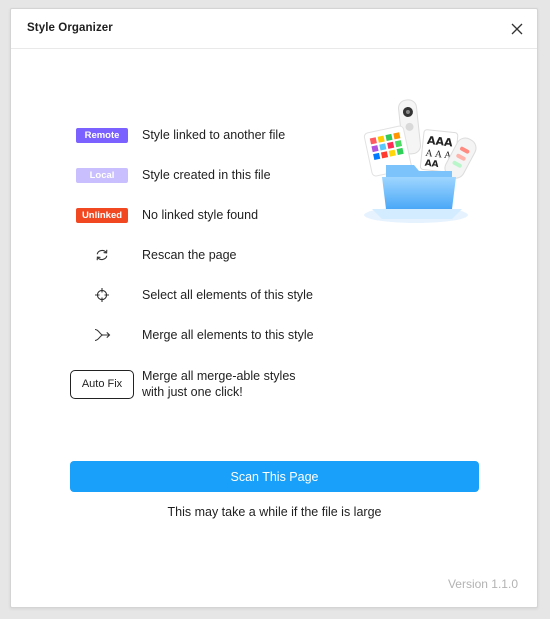 The image size is (550, 619). I want to click on rescan-icon, so click(102, 255).